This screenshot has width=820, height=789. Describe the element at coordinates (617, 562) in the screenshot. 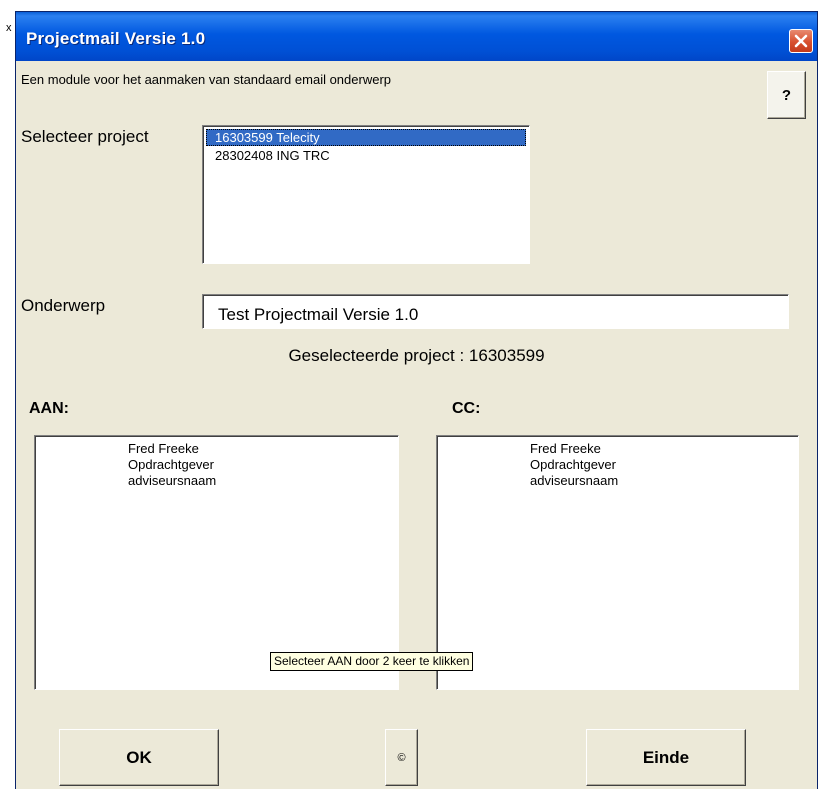

I see `cc-listbox: Fred Freeke Opdrachtgever adviseursnaam` at that location.